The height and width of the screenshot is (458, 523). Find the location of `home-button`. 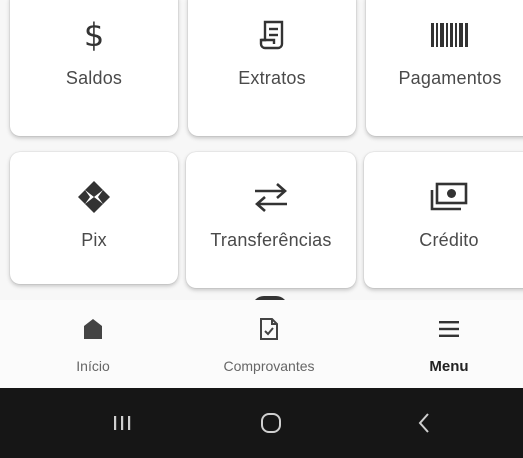

home-button is located at coordinates (271, 423).